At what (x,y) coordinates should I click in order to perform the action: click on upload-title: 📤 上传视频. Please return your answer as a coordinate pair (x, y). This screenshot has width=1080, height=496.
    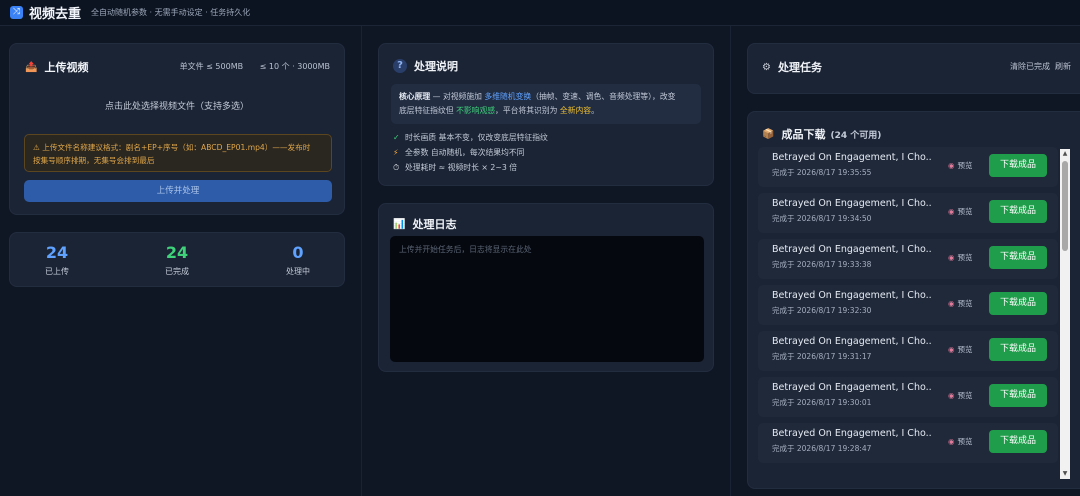
    Looking at the image, I should click on (56, 67).